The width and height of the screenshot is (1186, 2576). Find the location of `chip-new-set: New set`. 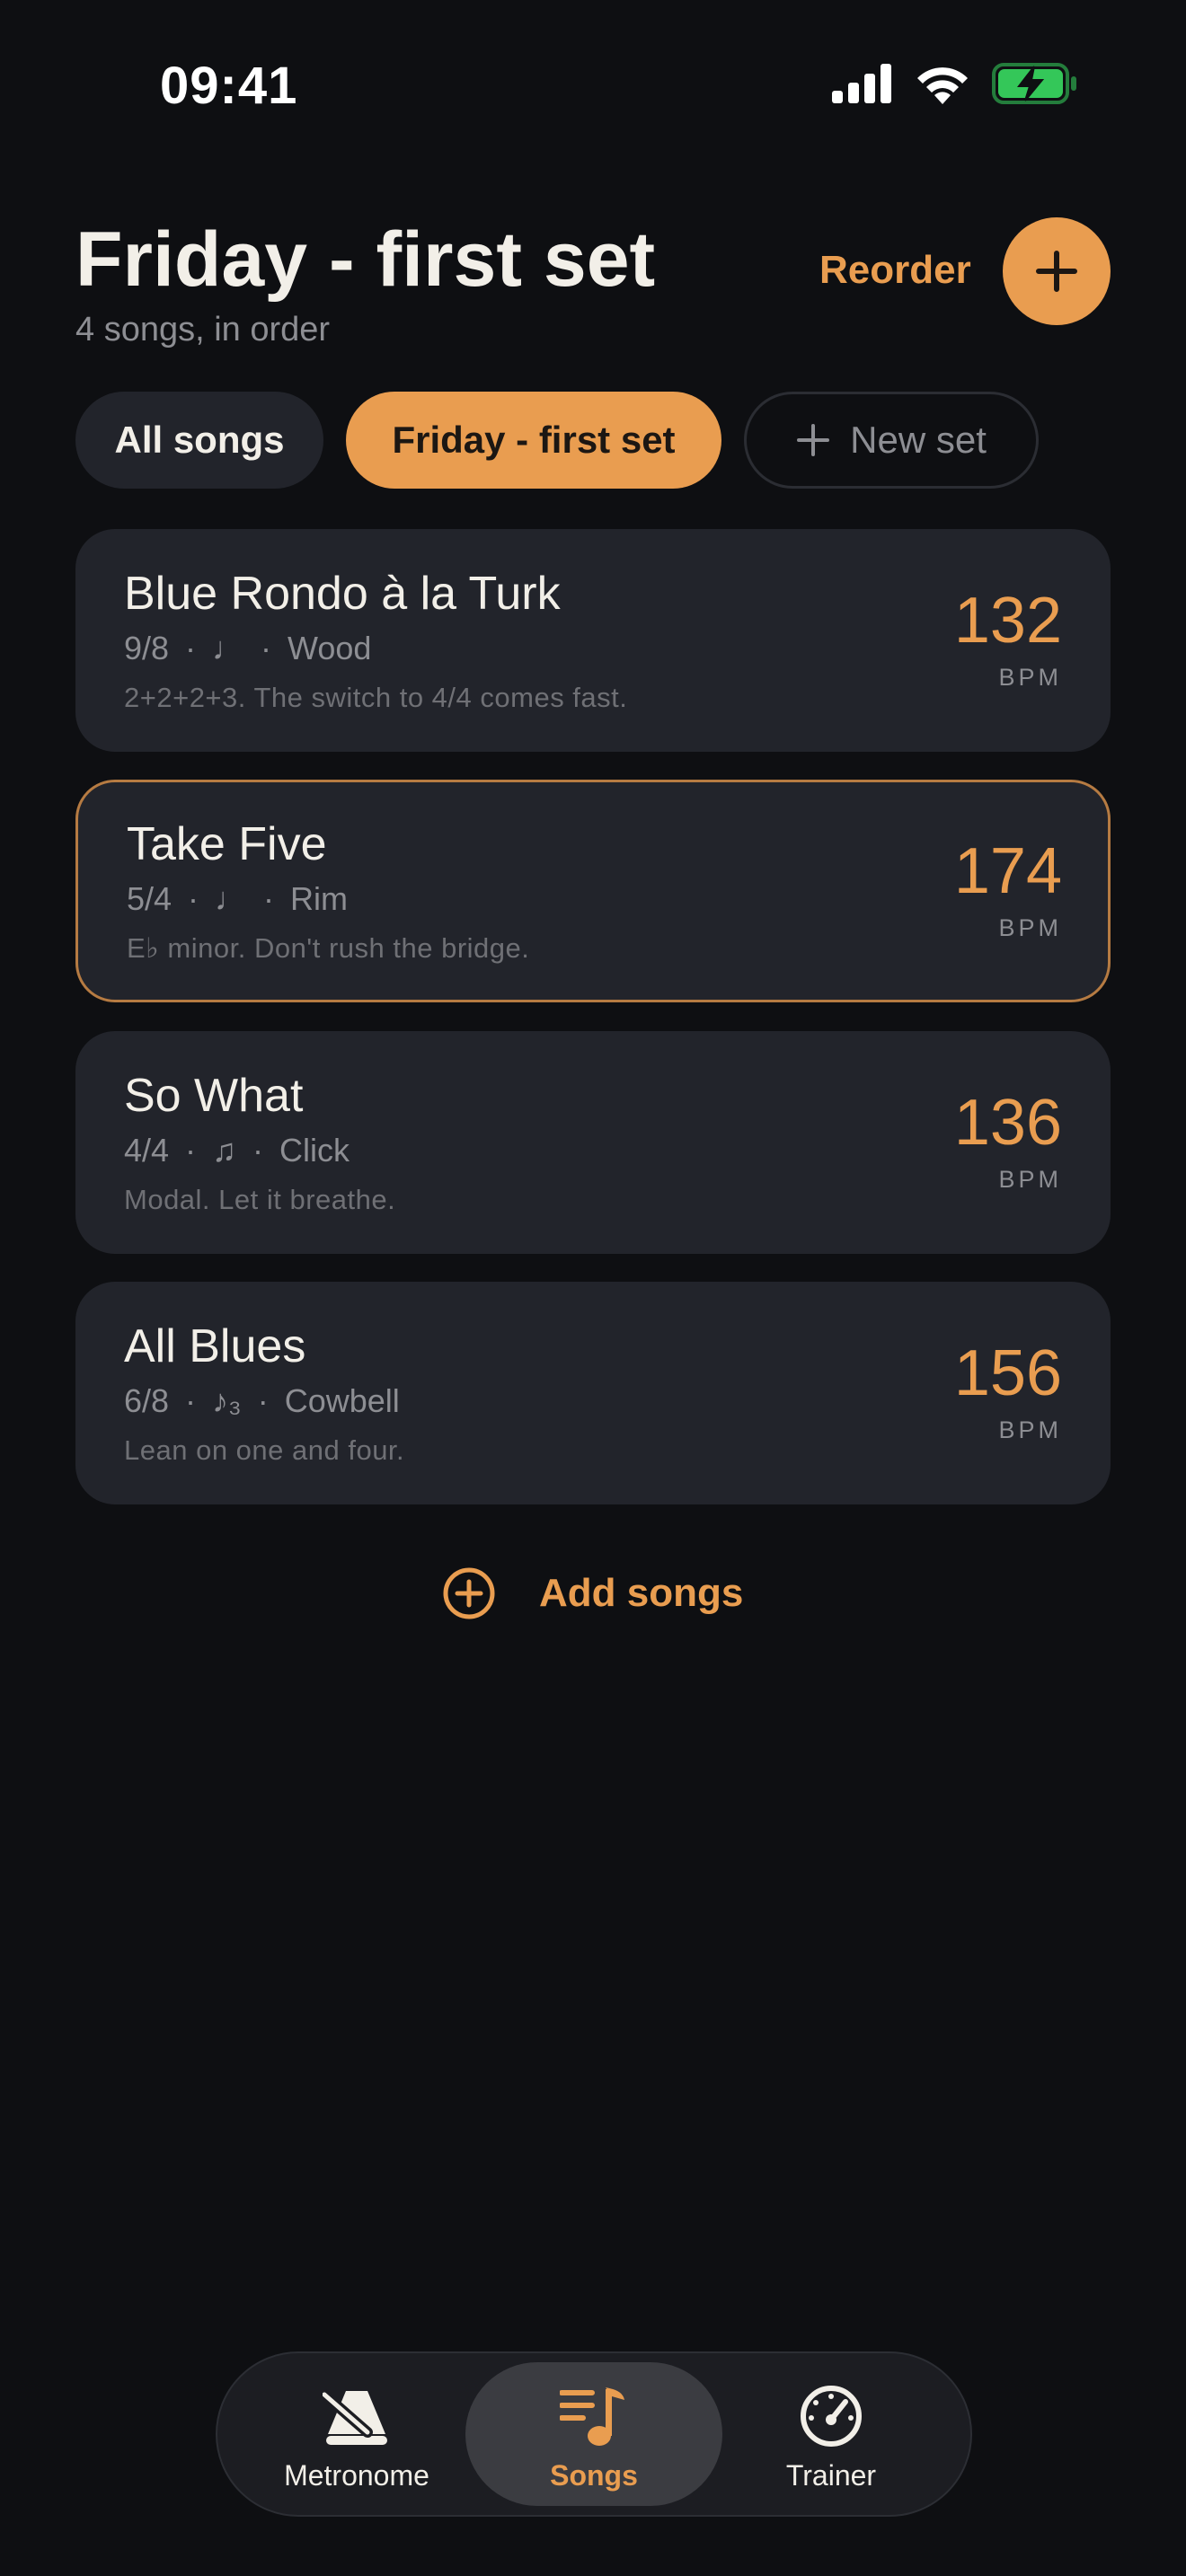

chip-new-set: New set is located at coordinates (891, 440).